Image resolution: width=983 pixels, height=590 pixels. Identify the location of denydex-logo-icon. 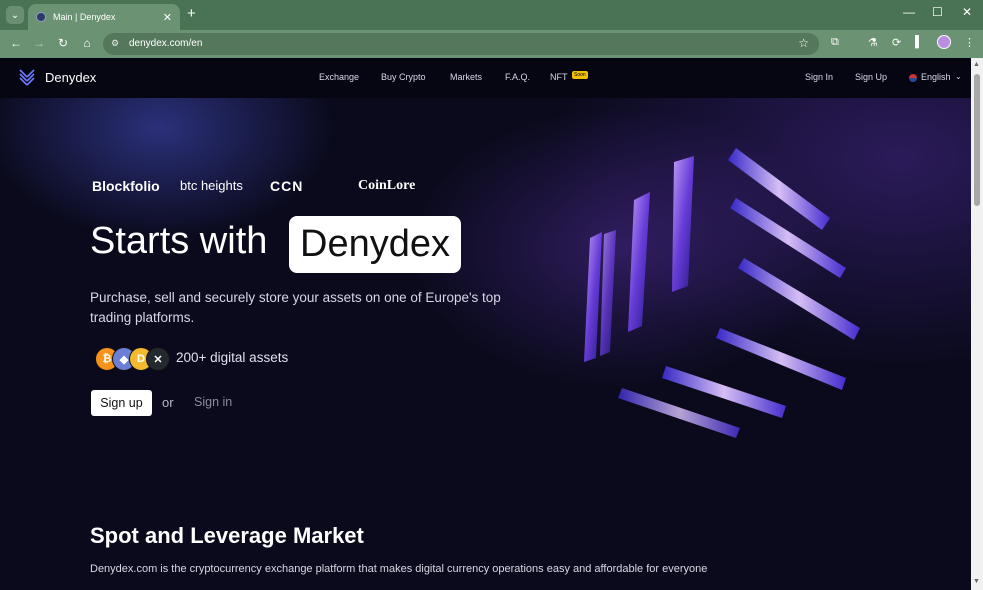
(27, 78).